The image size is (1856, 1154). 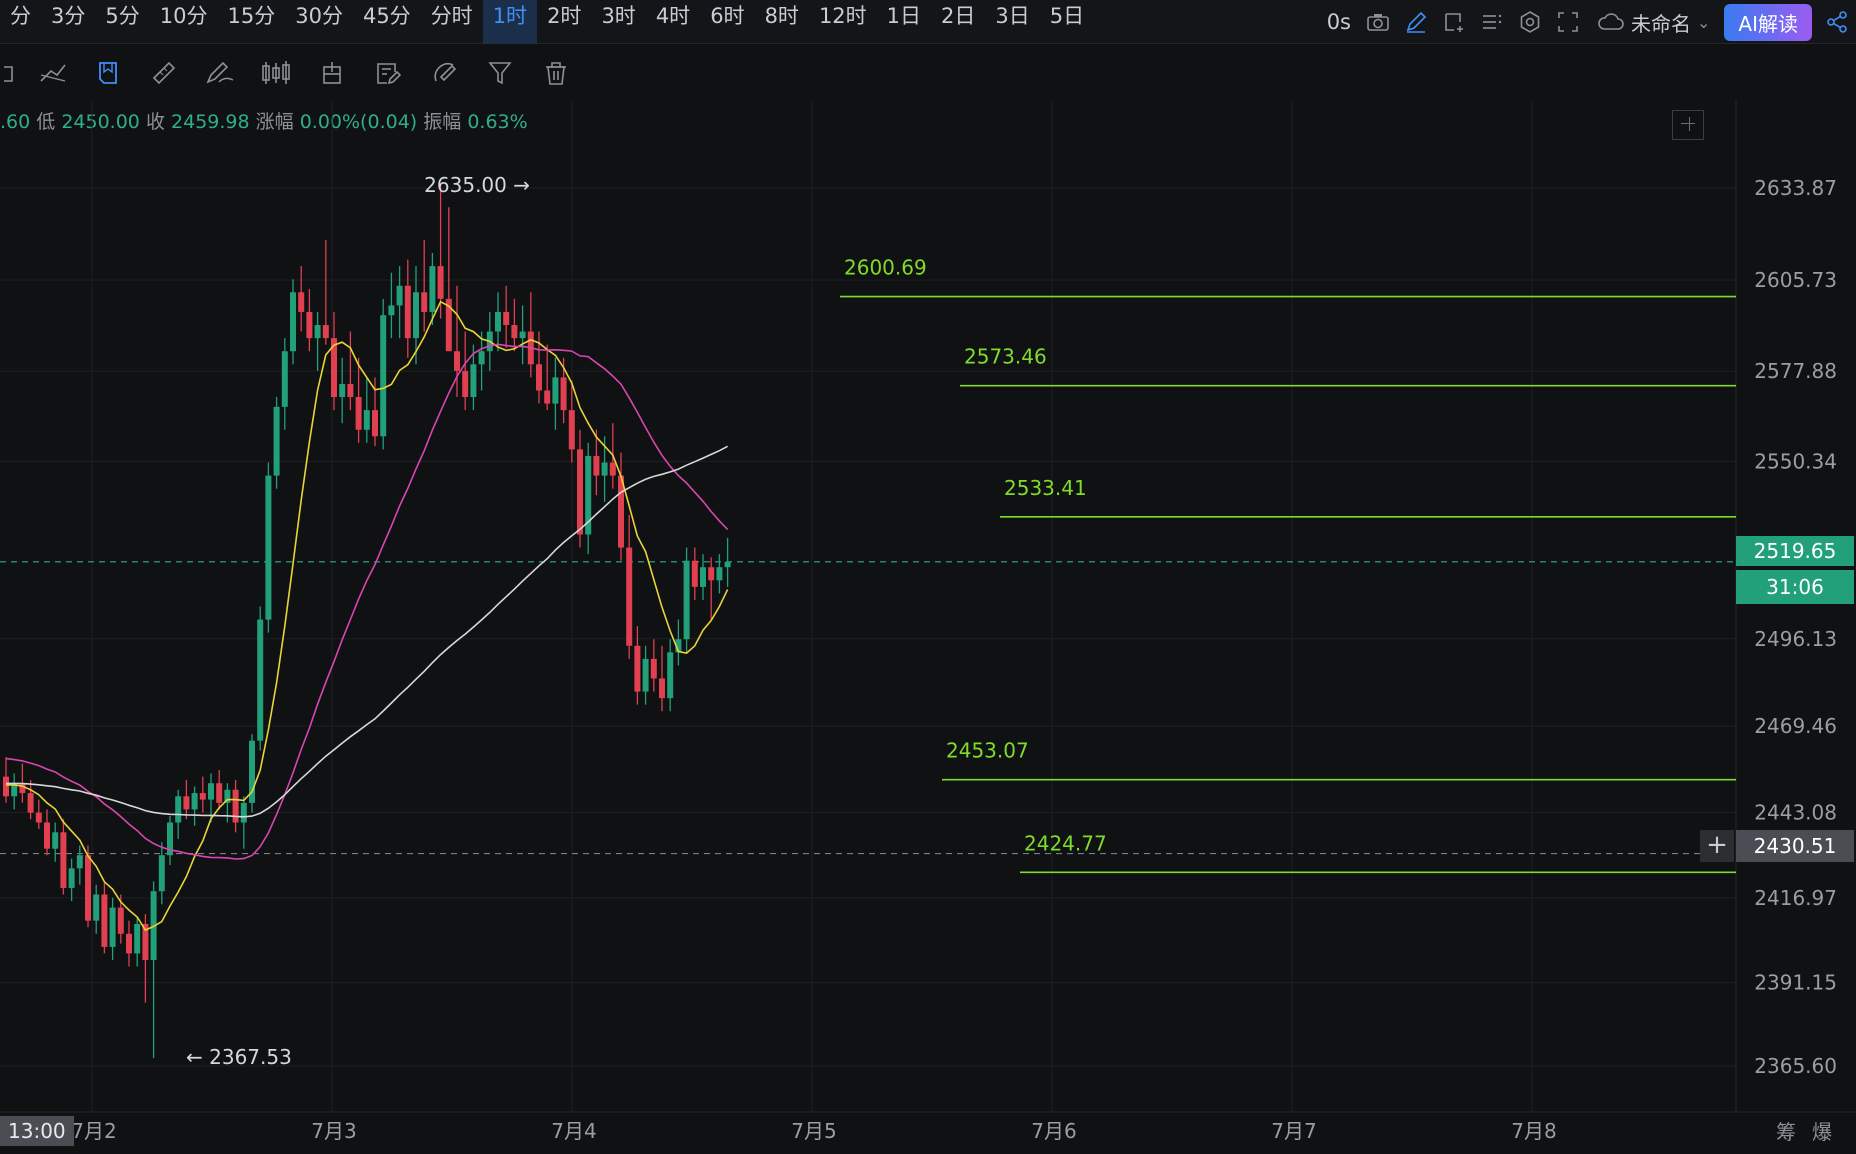 What do you see at coordinates (1795, 188) in the screenshot?
I see `y-tick-label-0: 2633.87` at bounding box center [1795, 188].